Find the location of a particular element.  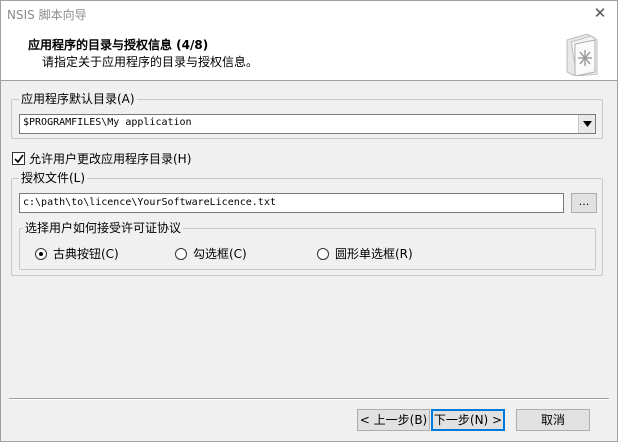

directory-group-label: 应用程序默认目录(A) is located at coordinates (78, 99).